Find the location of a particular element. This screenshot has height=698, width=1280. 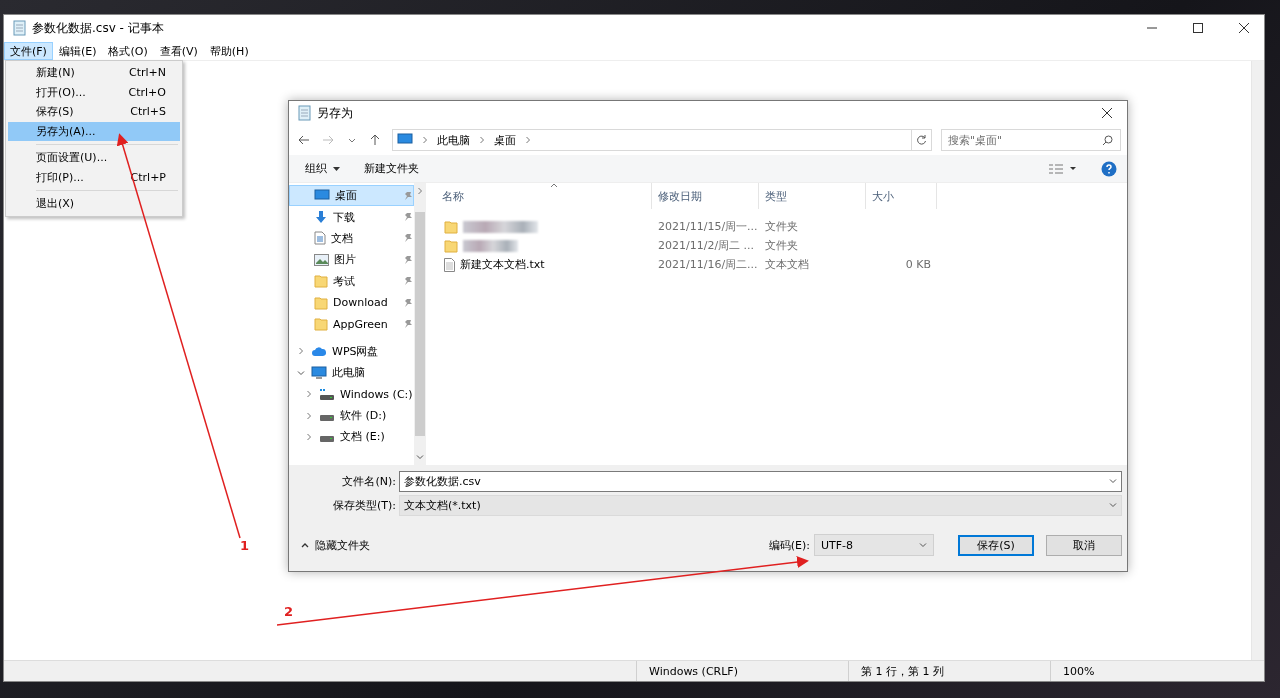

nav-item: 图片 is located at coordinates (351, 260).